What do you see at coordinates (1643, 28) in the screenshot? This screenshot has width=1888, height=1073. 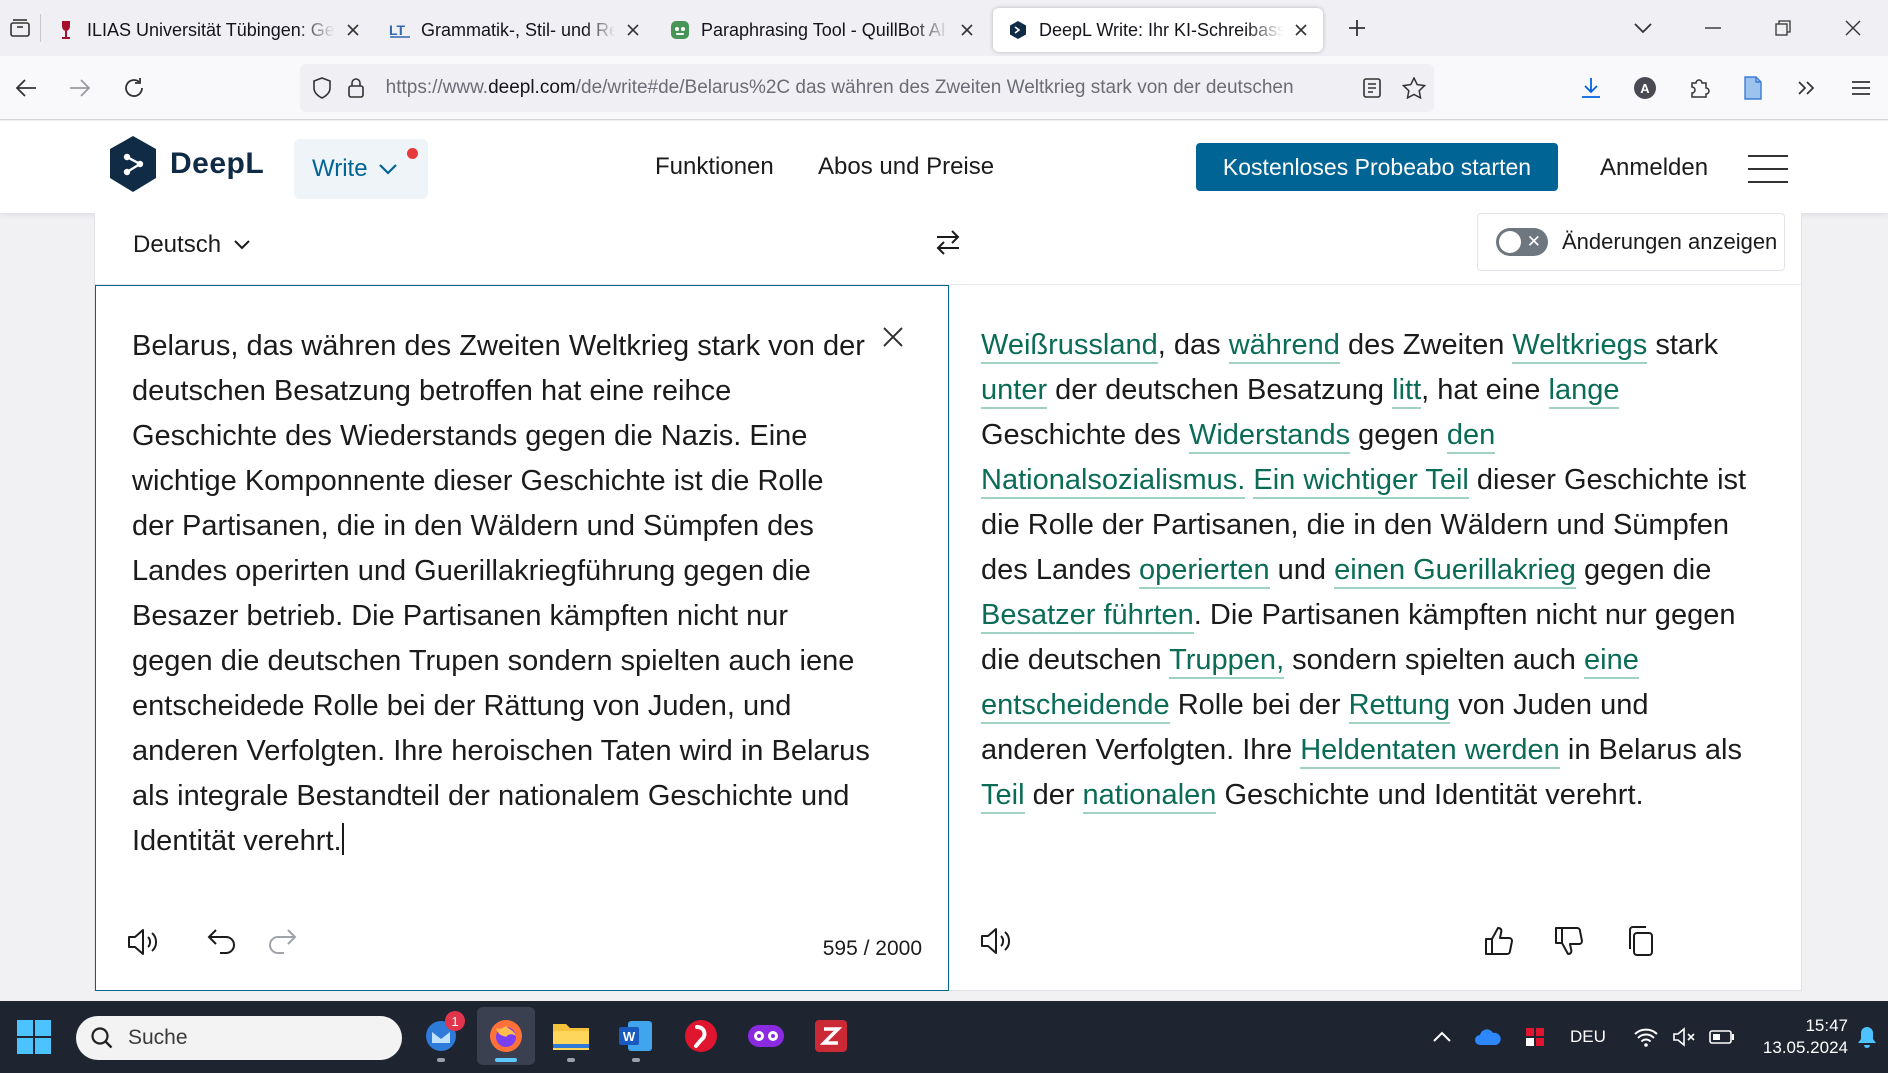 I see `tab-overflow-button` at bounding box center [1643, 28].